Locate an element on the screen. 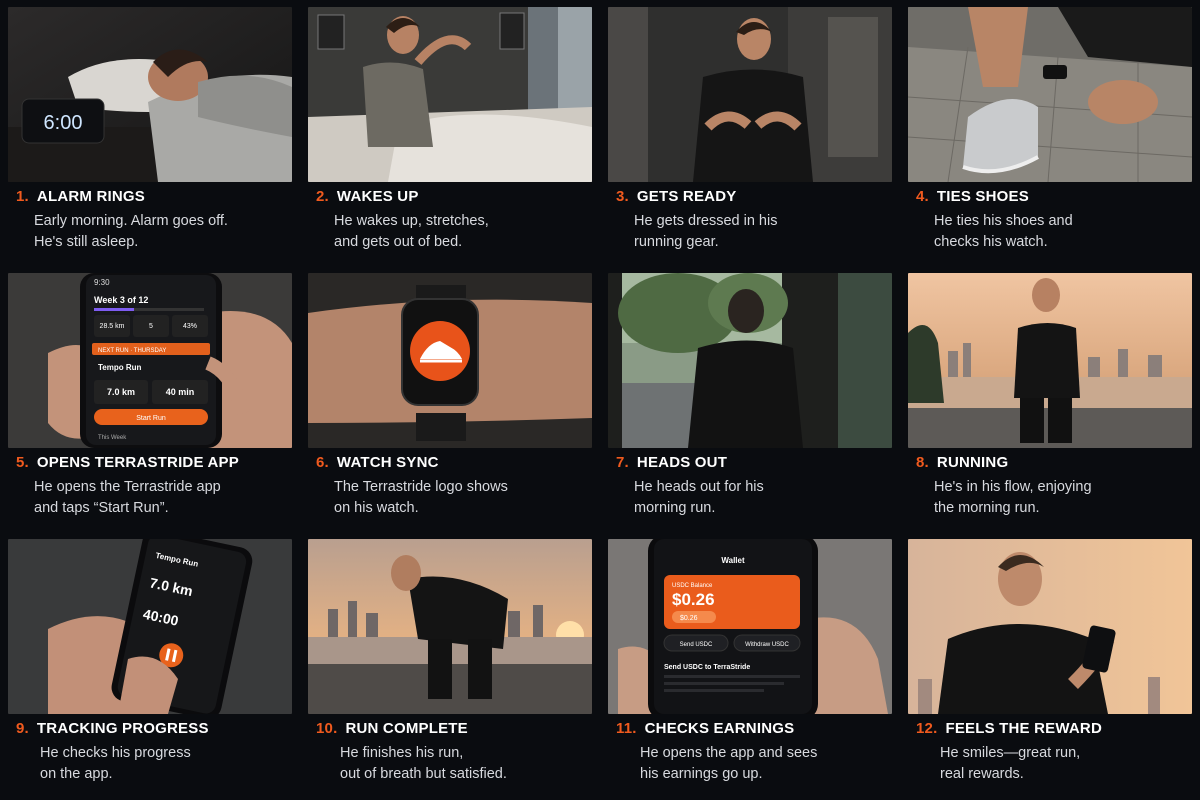 This screenshot has height=800, width=1200. next-run-label: NEXT RUN · THURSDAY is located at coordinates (132, 351).